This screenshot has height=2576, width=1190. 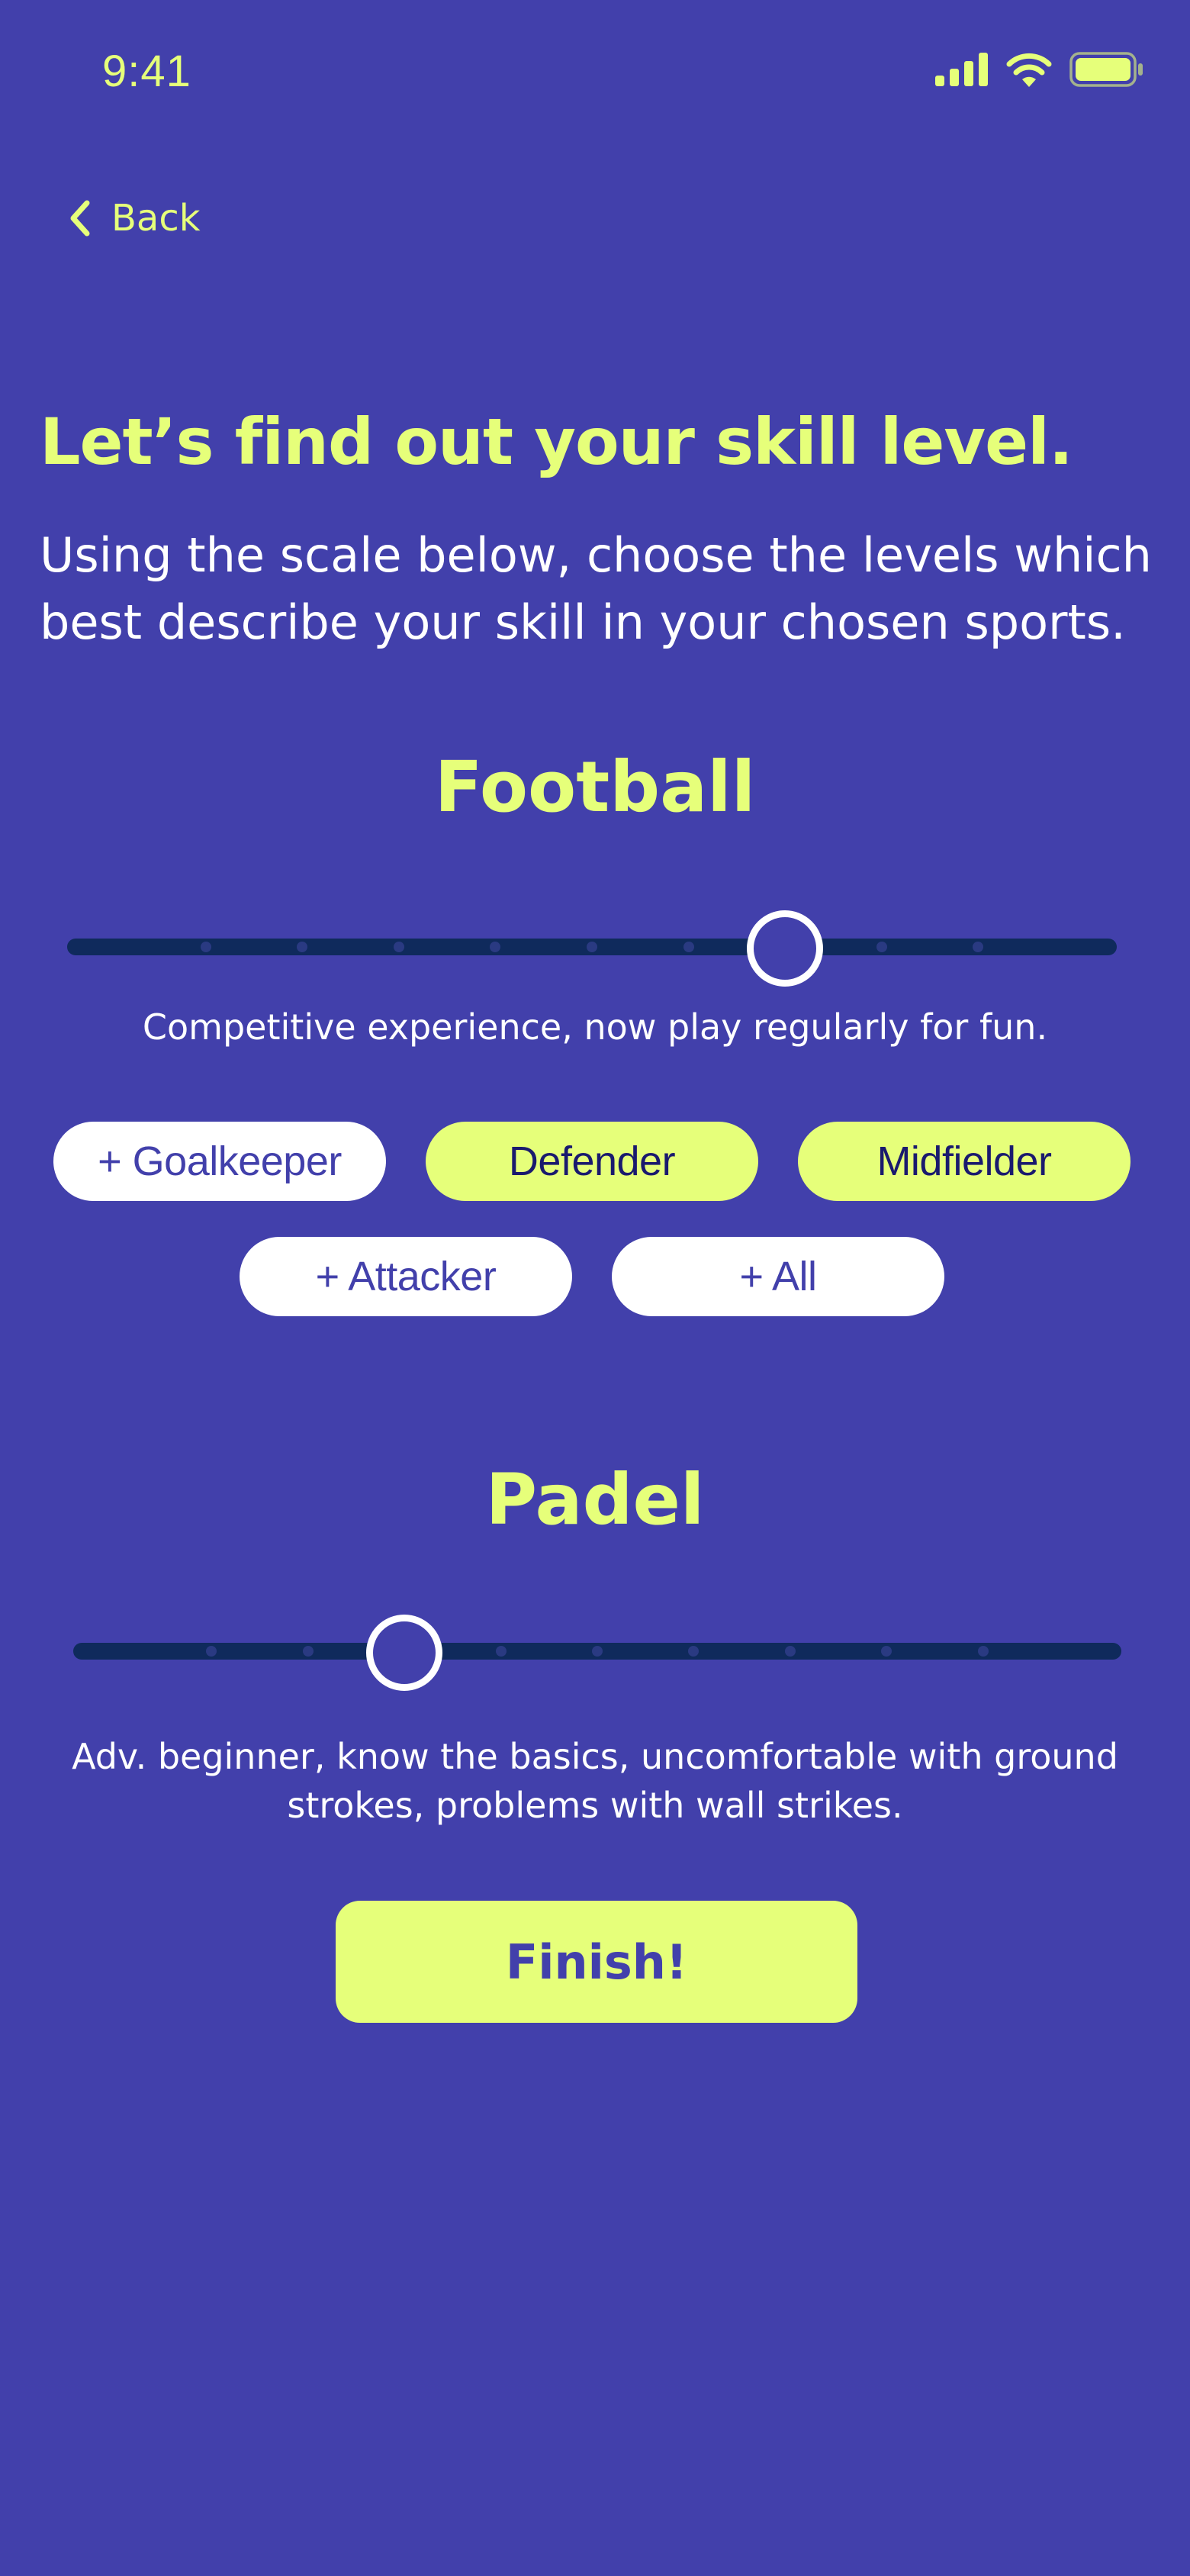 I want to click on status-icons, so click(x=1039, y=69).